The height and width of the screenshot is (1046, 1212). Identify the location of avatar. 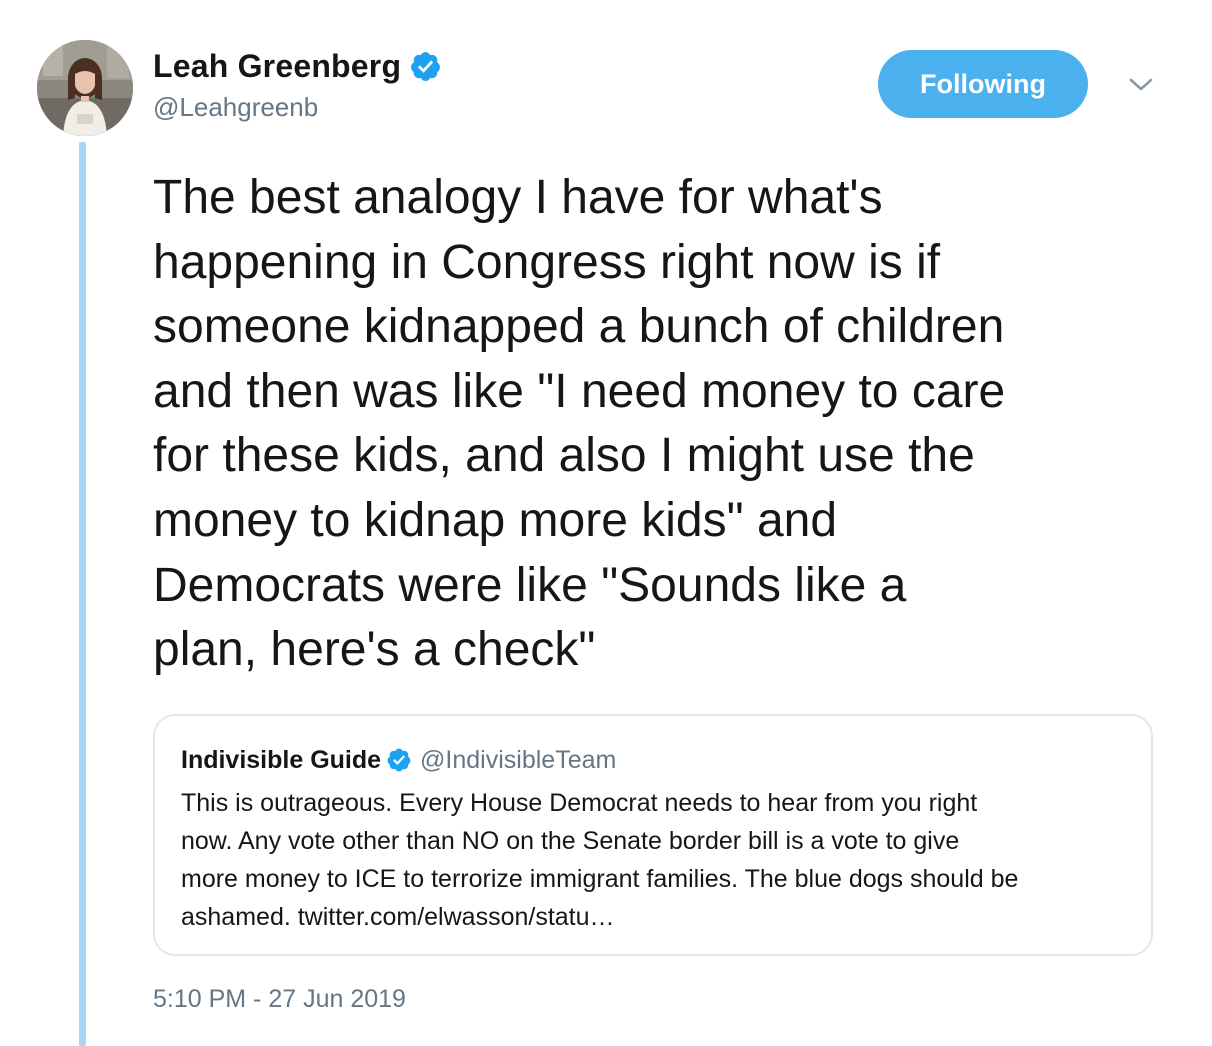
(85, 88).